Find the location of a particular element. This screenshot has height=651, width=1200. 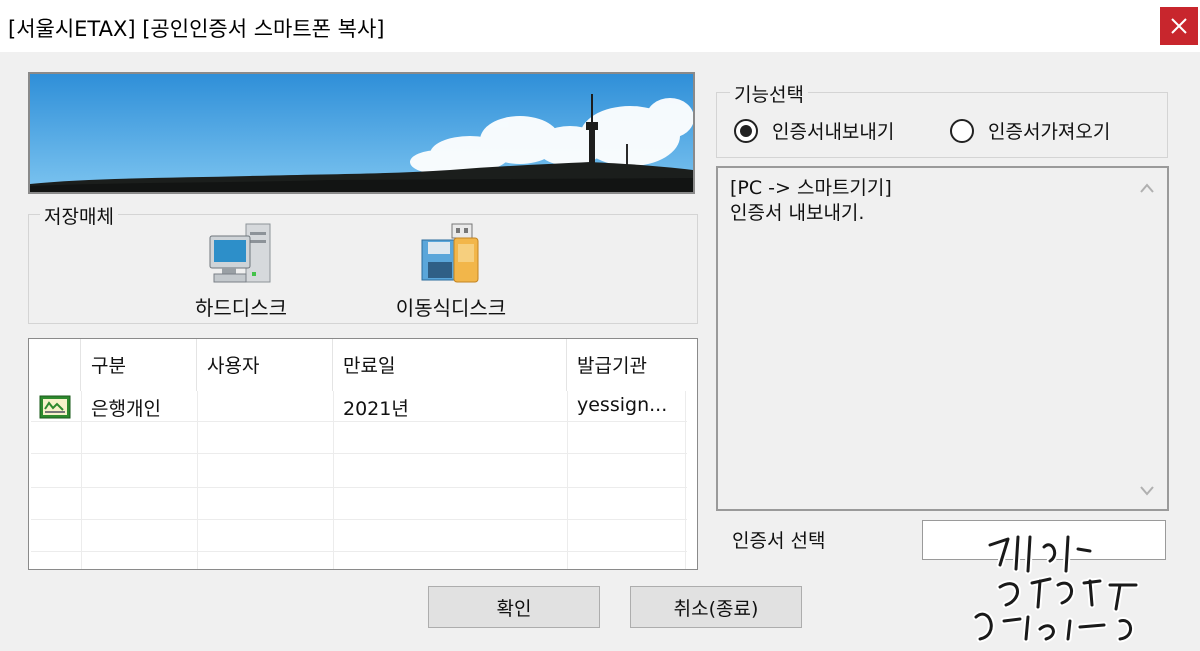

column-header-type: 구분 is located at coordinates (139, 365).